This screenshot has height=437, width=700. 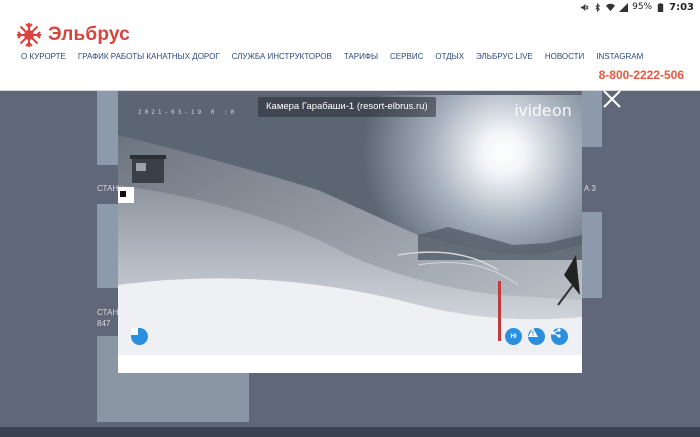 I want to click on signal-icon, so click(x=624, y=7).